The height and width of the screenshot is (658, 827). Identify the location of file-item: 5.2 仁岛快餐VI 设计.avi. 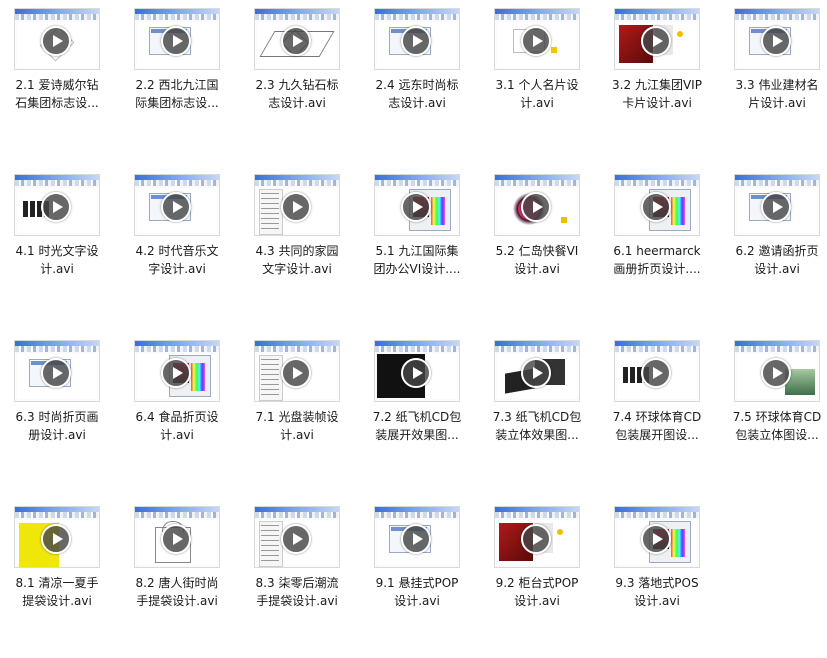
(537, 246).